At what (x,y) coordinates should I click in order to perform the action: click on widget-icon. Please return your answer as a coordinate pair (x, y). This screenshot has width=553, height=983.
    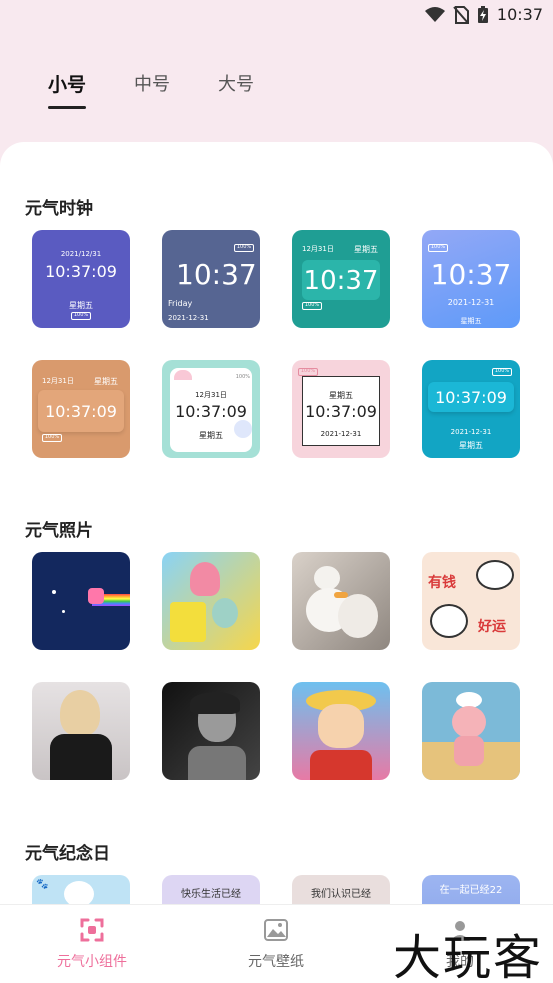
    Looking at the image, I should click on (92, 930).